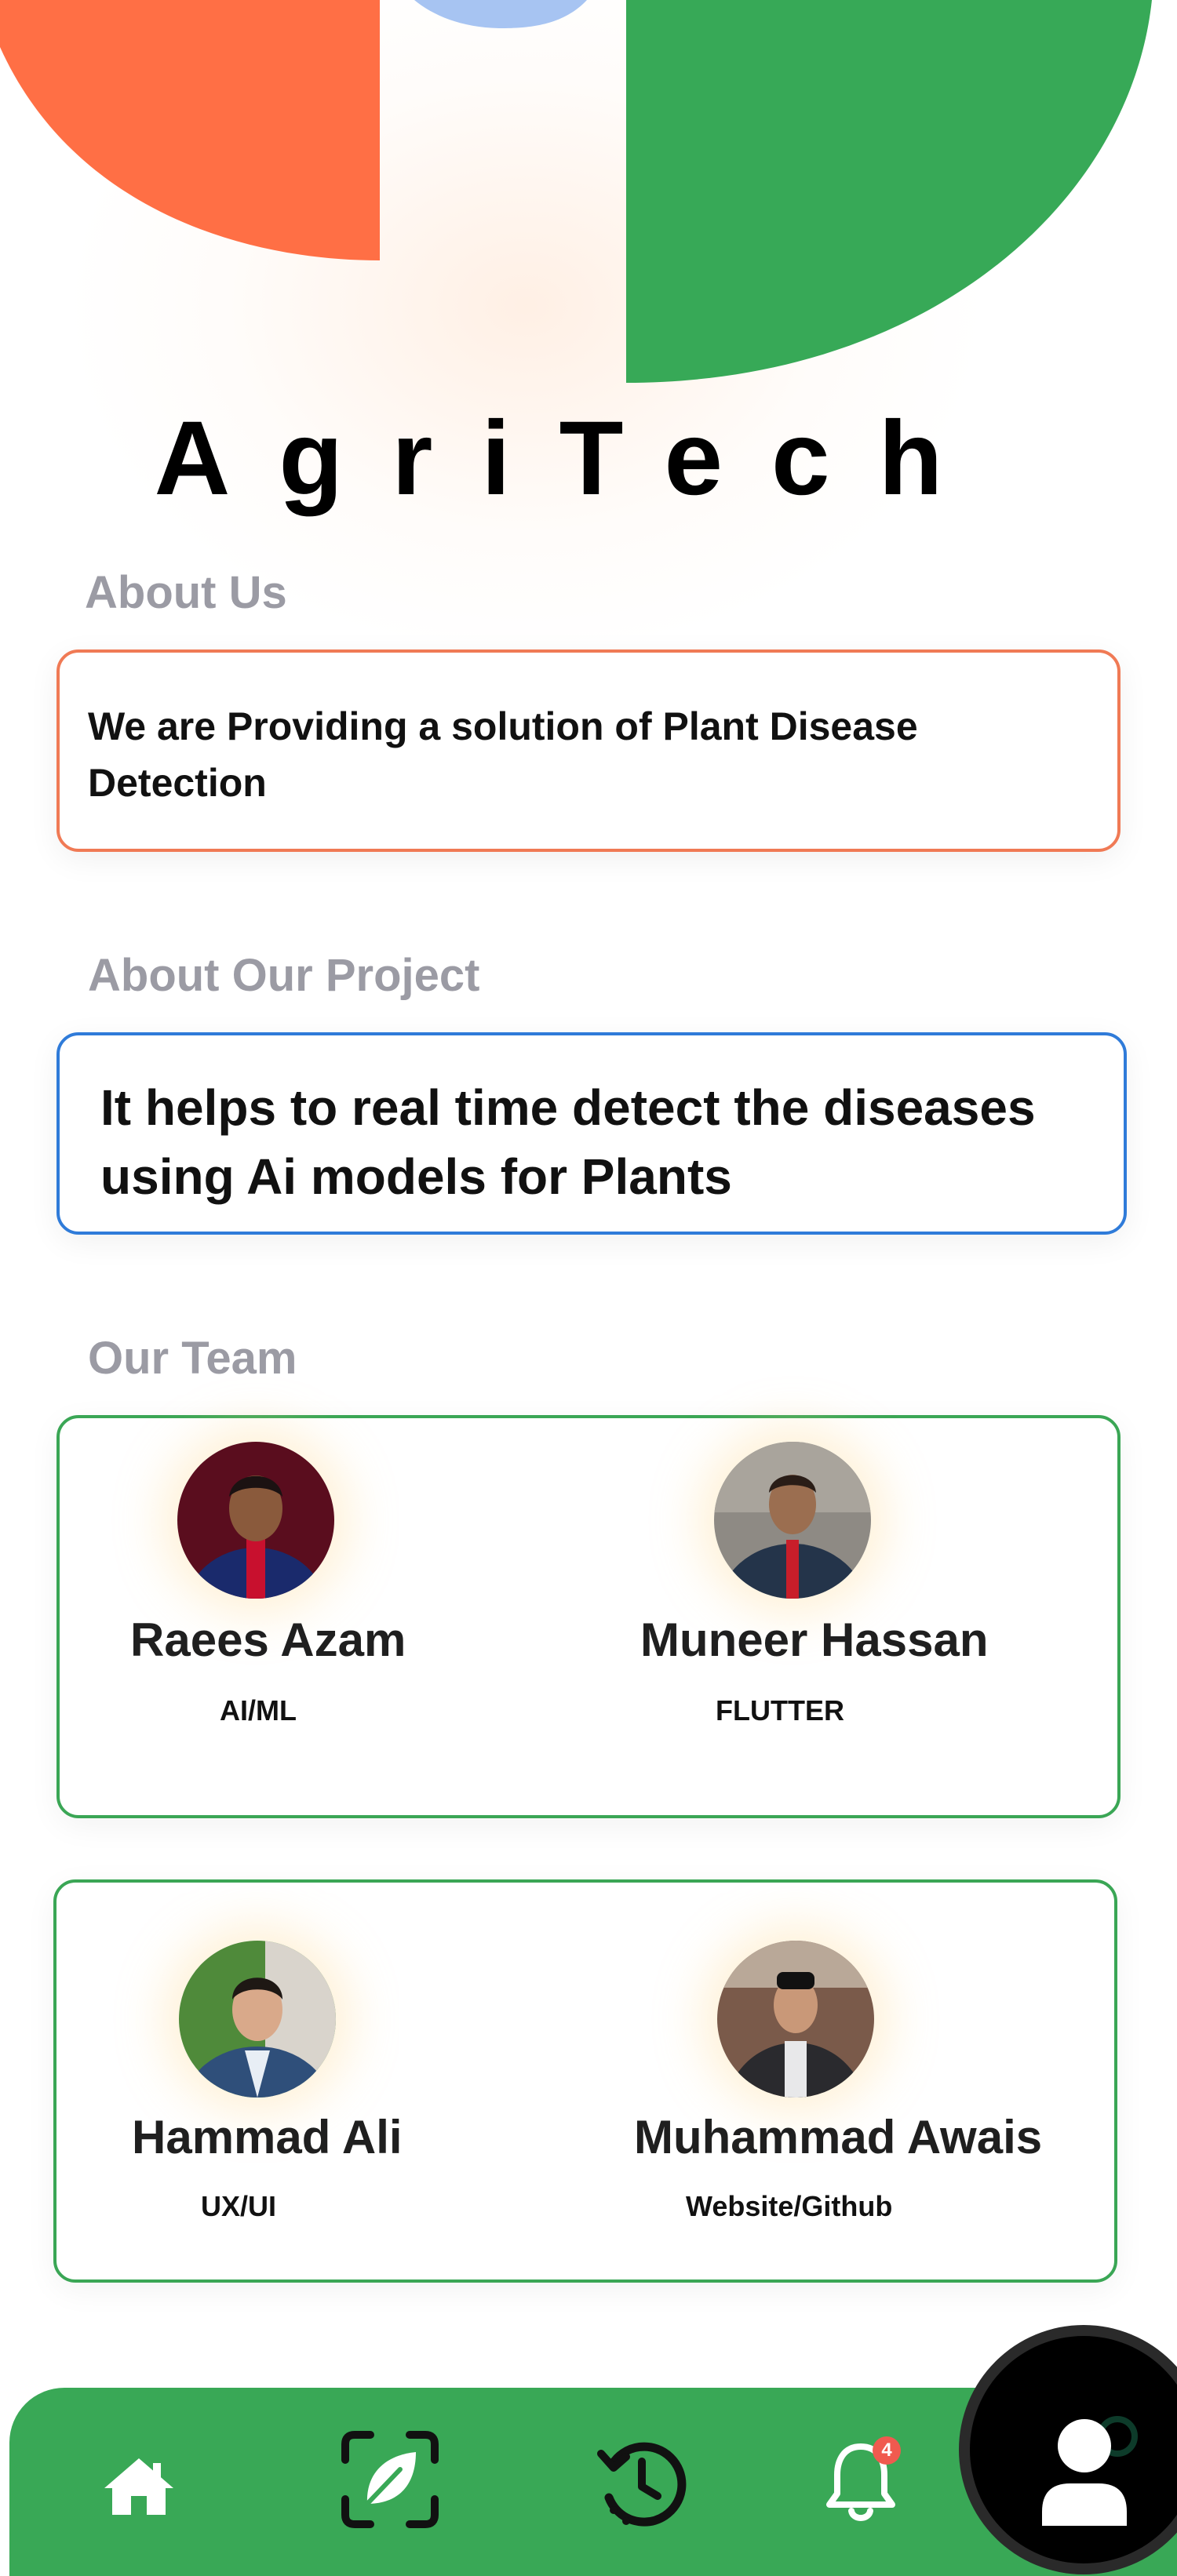  I want to click on history-icon, so click(642, 2484).